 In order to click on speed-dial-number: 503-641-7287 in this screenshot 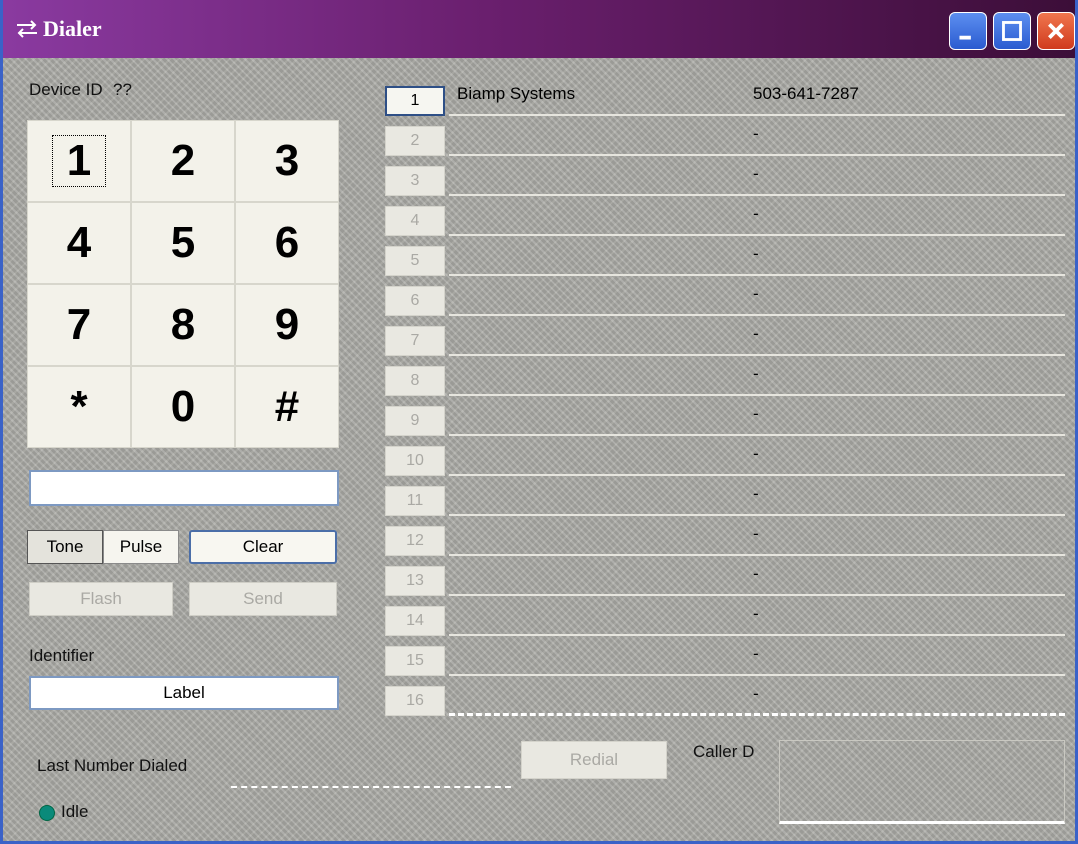, I will do `click(806, 93)`.